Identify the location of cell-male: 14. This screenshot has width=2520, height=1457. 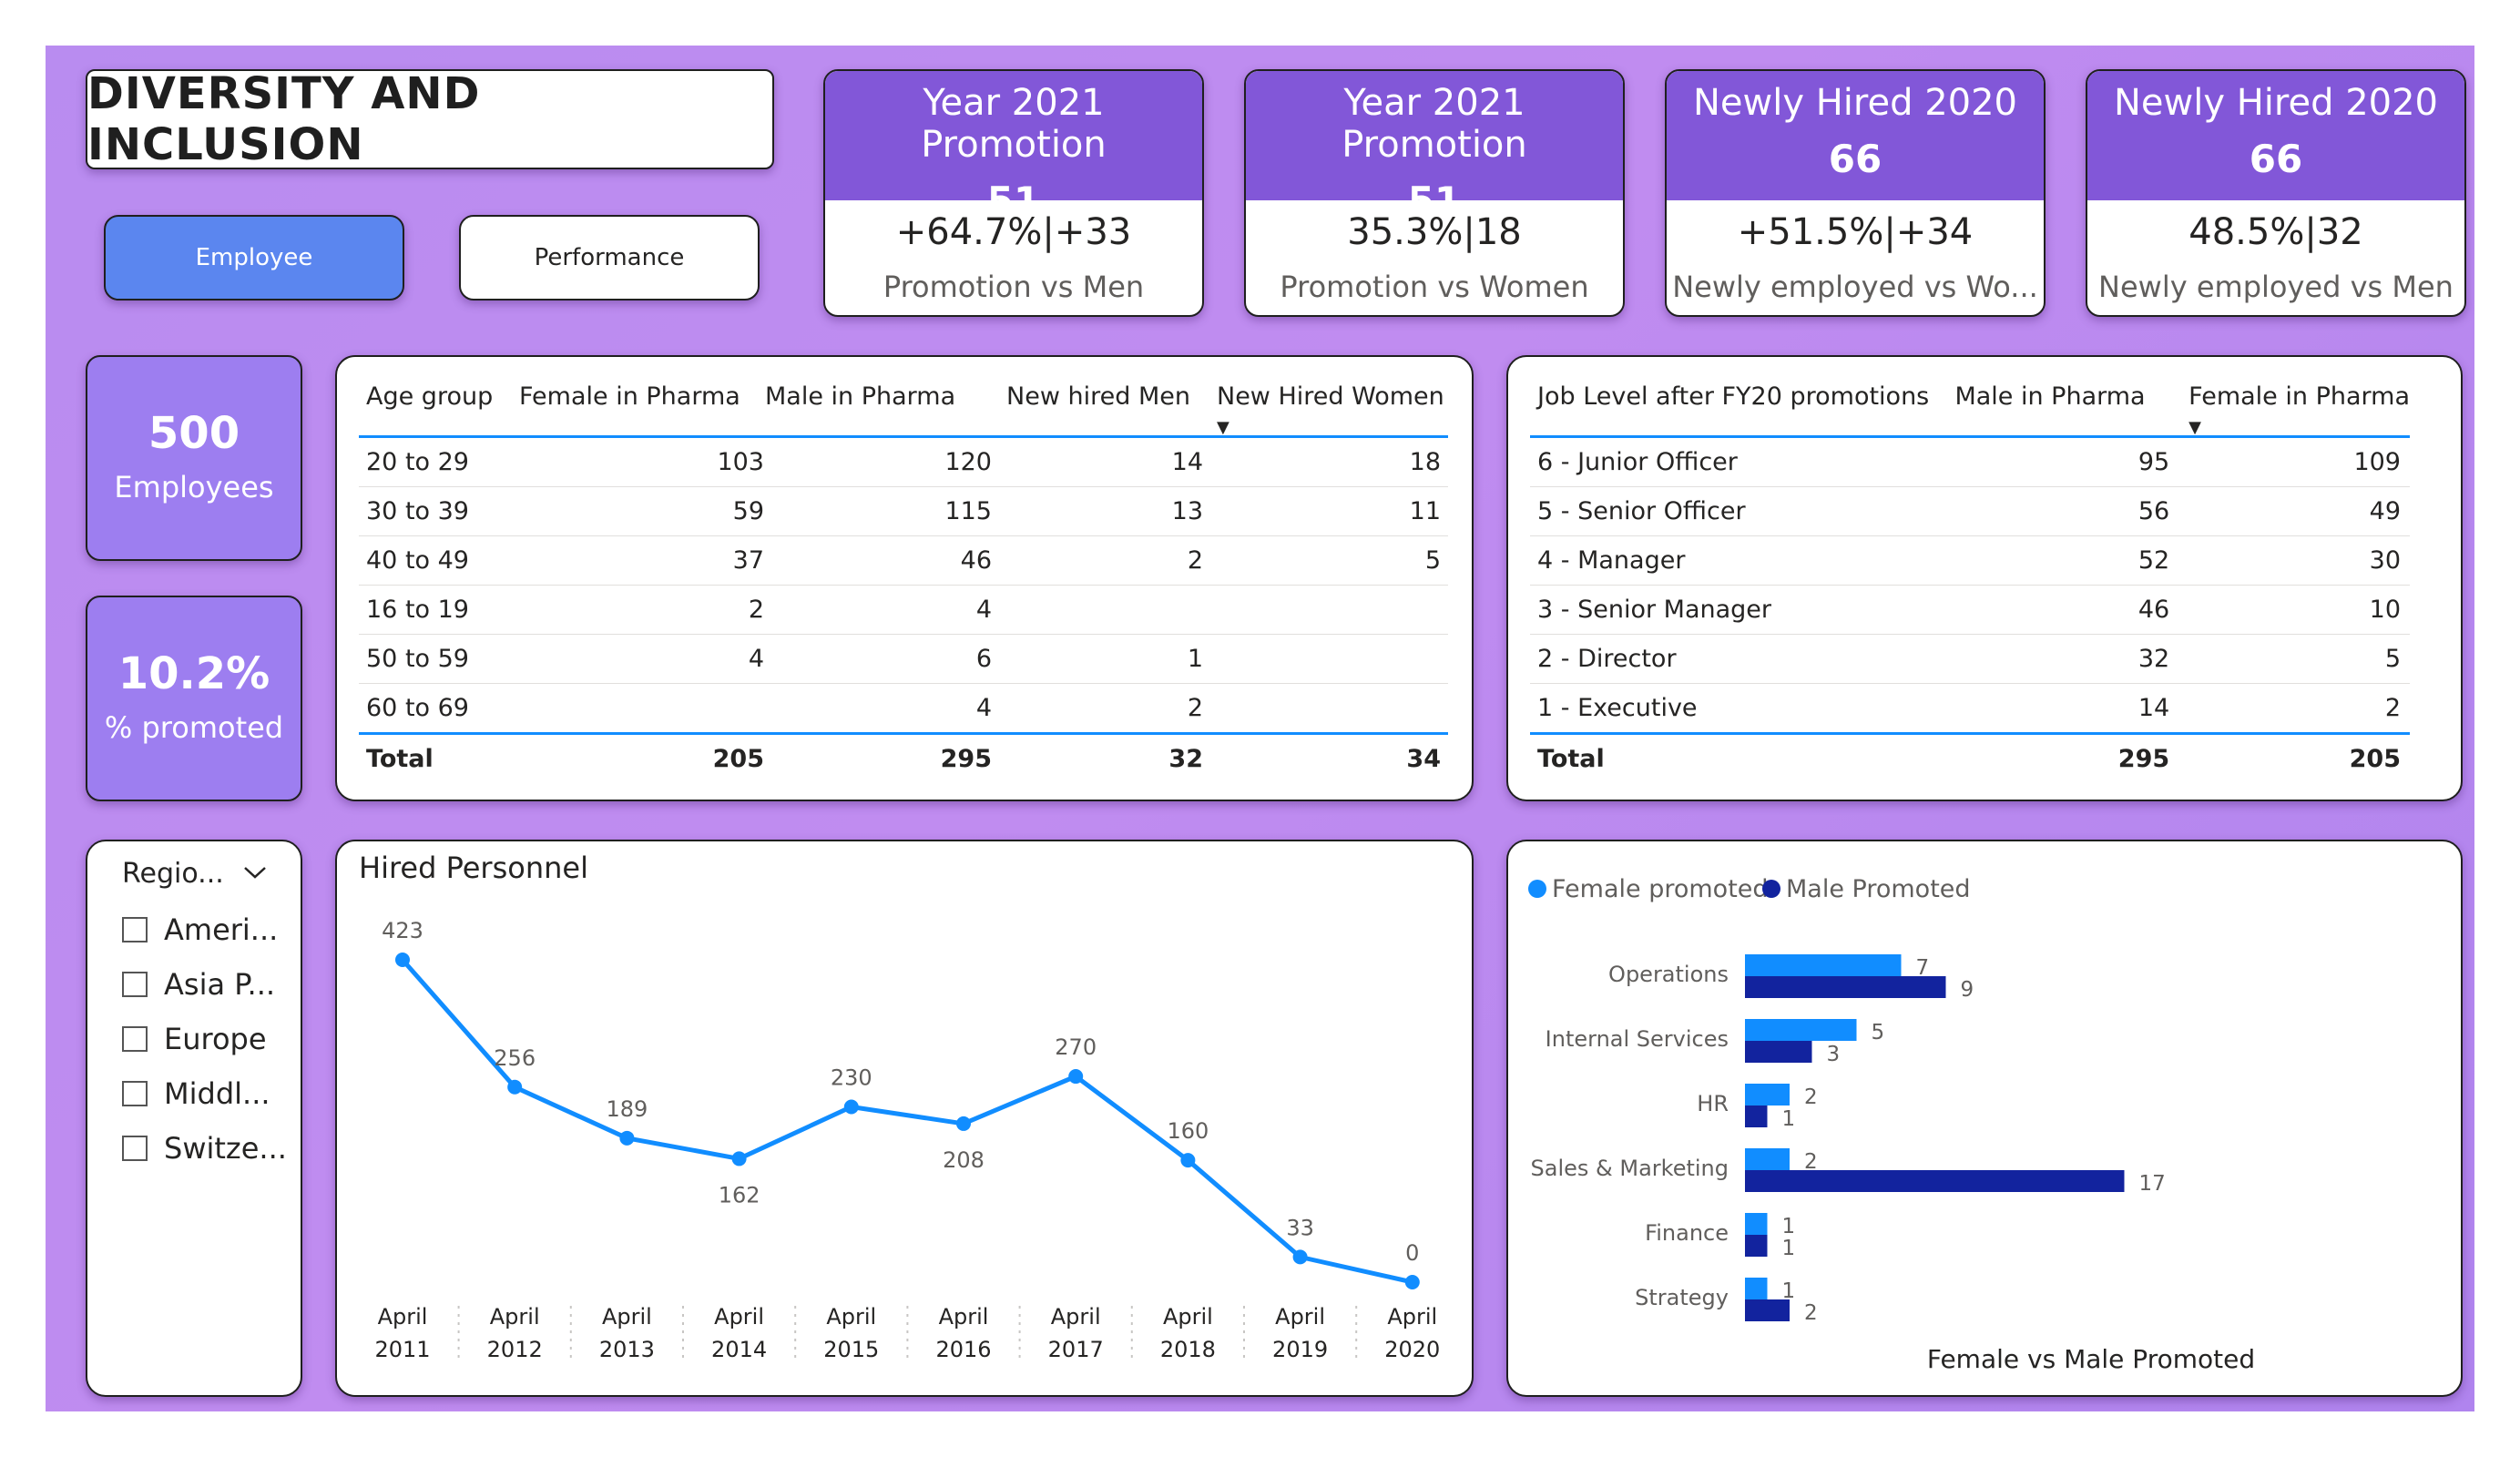
(2062, 709).